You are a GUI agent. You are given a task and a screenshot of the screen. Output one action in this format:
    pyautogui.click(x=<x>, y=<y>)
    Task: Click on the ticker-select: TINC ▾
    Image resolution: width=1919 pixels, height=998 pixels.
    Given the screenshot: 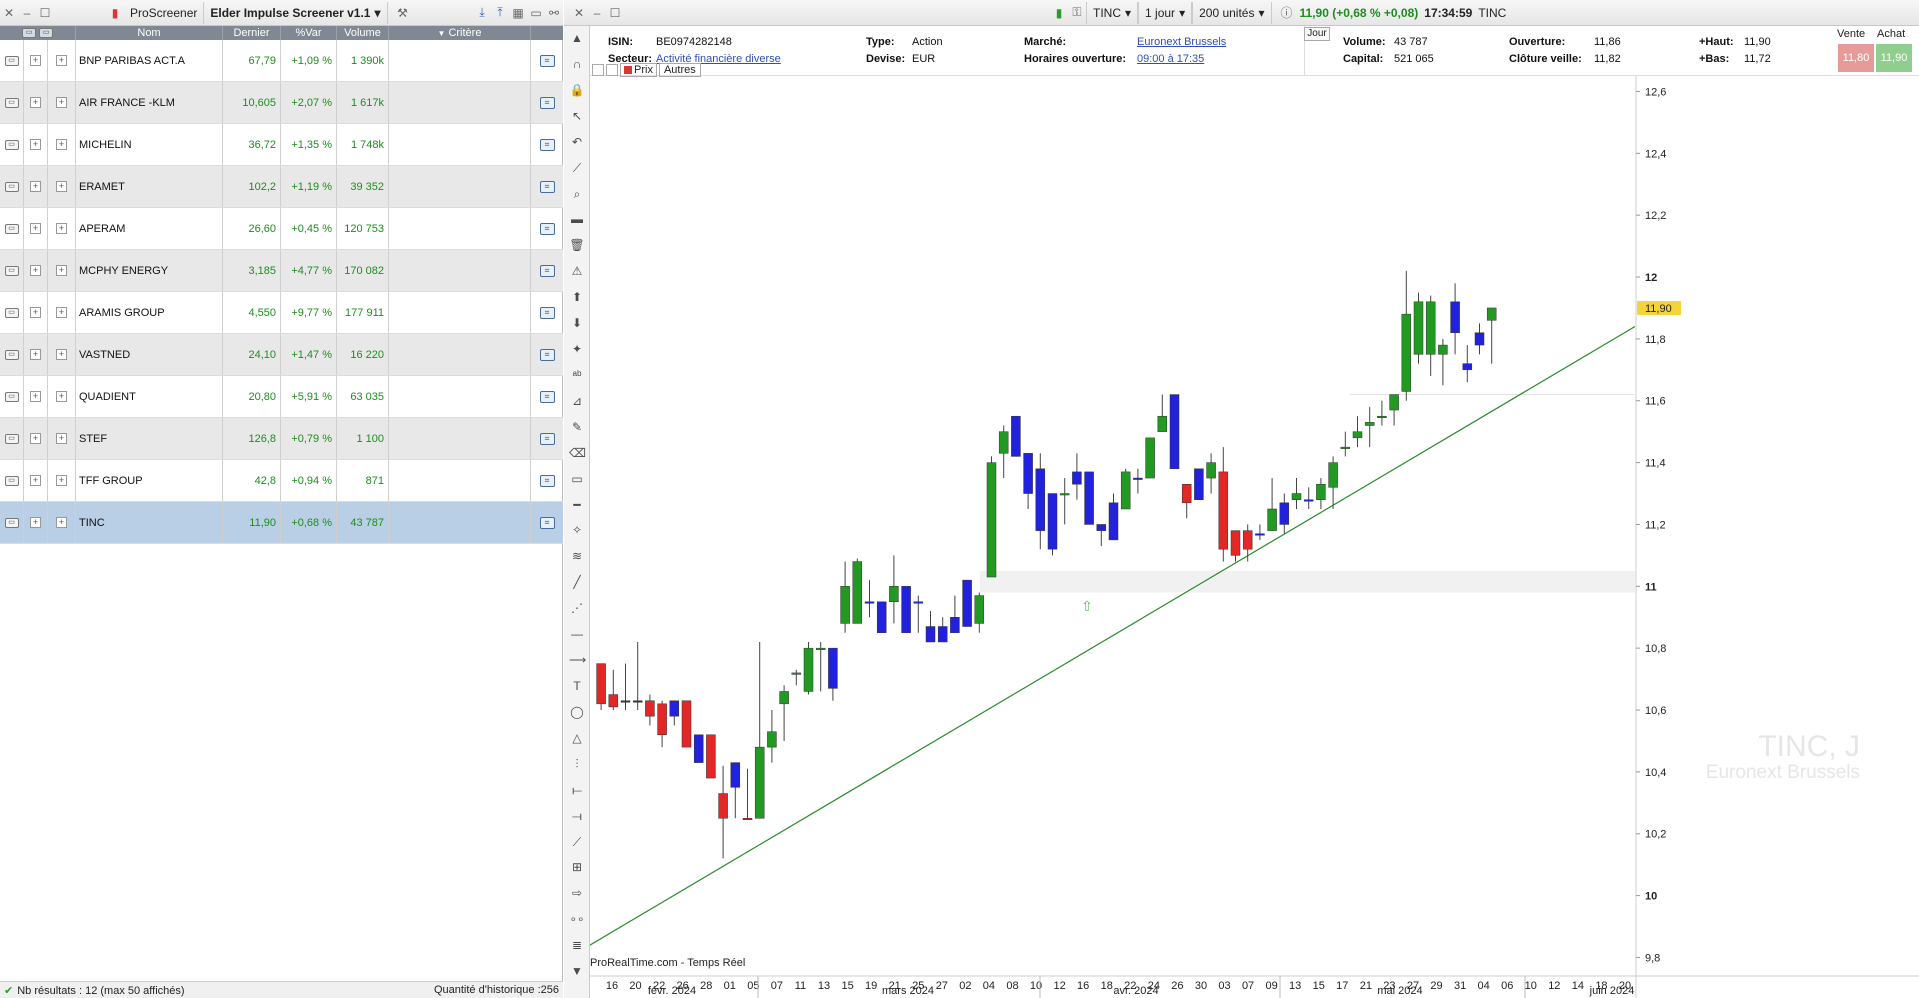 What is the action you would take?
    pyautogui.click(x=1112, y=12)
    